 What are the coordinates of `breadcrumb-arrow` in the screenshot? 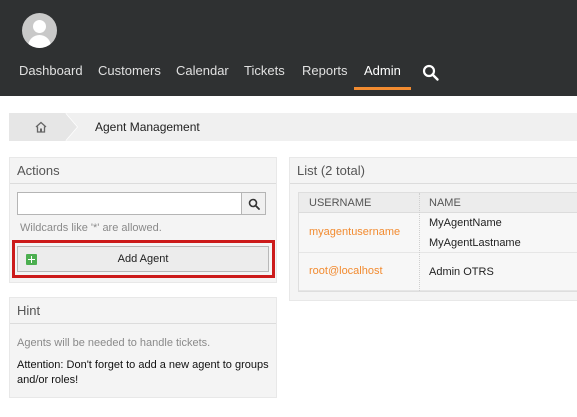 It's located at (71, 127).